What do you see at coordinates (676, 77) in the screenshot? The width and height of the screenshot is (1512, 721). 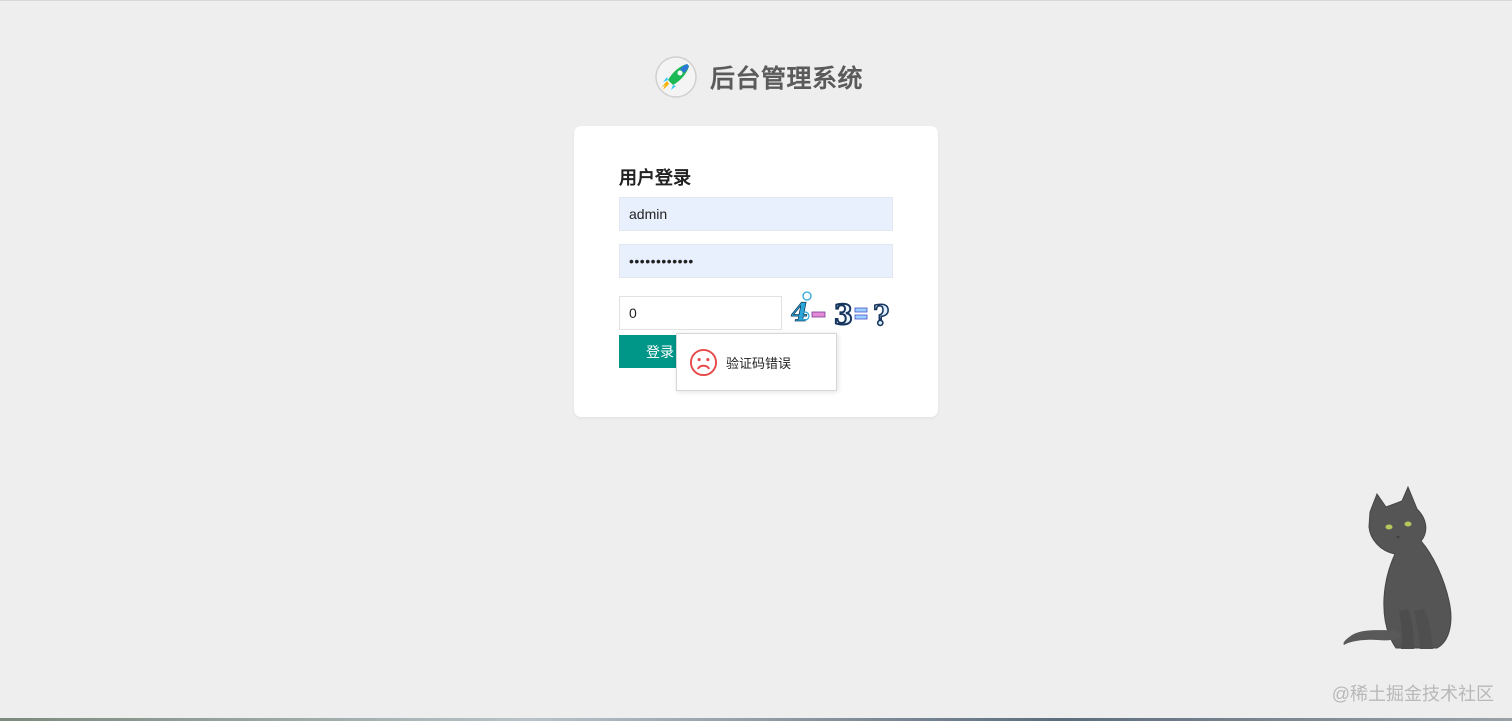 I see `rocket-icon` at bounding box center [676, 77].